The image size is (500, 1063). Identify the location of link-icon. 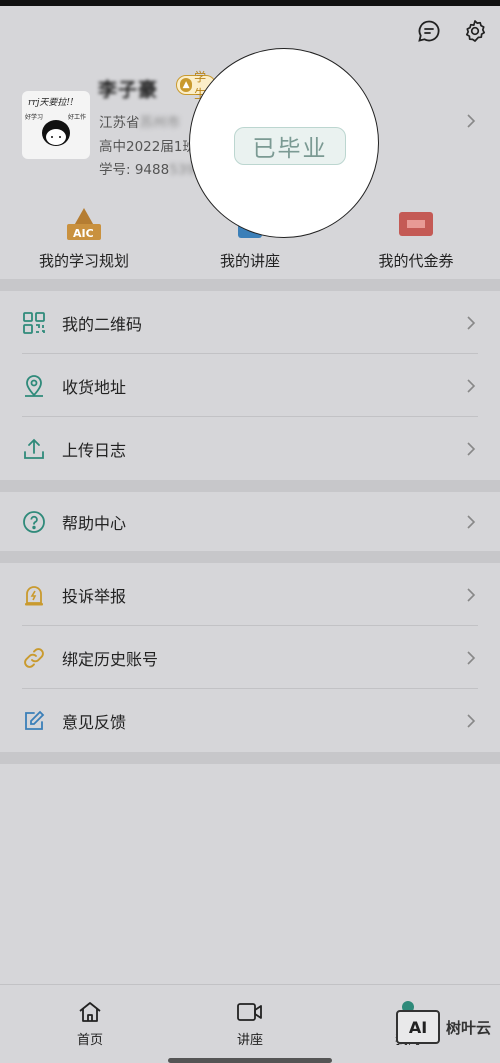
(34, 658).